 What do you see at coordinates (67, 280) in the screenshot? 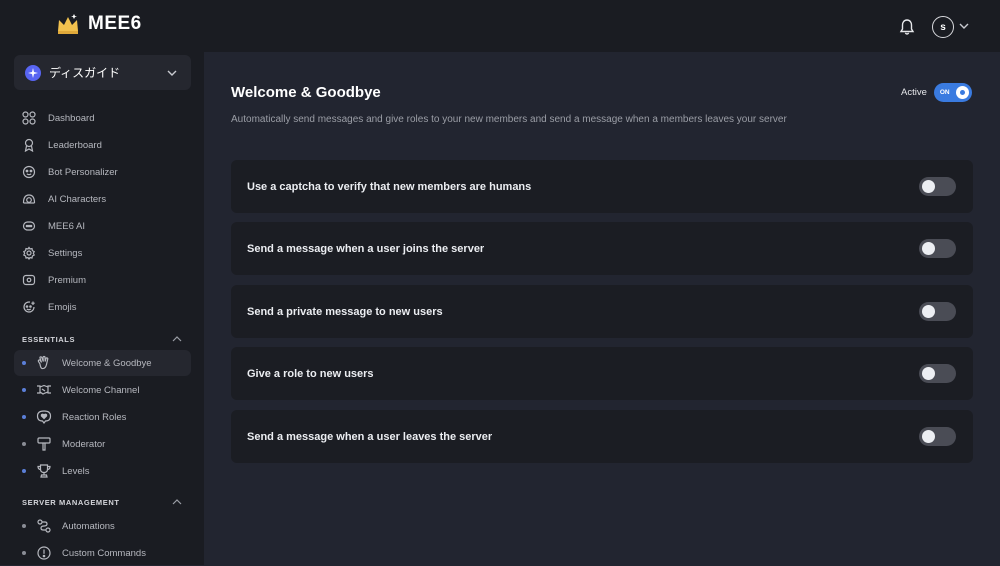
I see `sidebar-item-label: Premium` at bounding box center [67, 280].